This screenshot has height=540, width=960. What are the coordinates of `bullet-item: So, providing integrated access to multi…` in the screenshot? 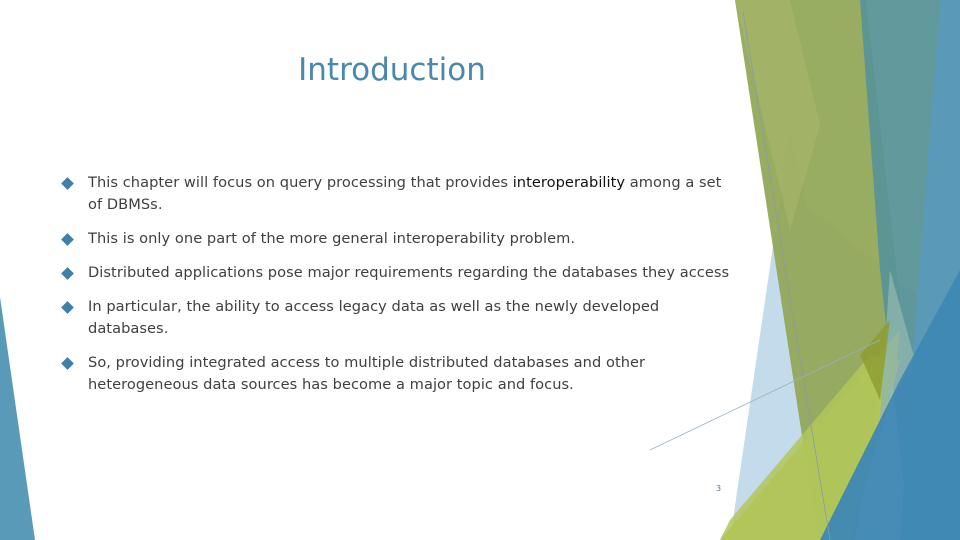 It's located at (395, 374).